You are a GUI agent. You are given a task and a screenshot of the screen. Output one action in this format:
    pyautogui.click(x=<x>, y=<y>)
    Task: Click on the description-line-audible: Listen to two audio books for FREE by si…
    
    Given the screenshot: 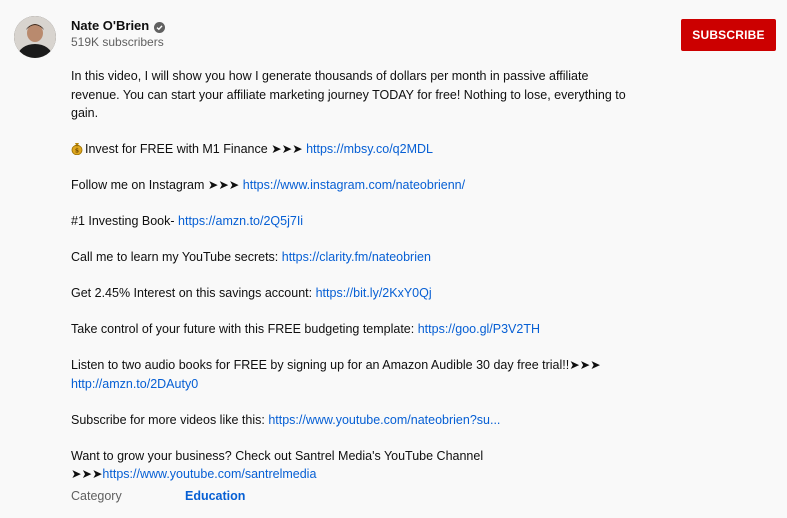 What is the action you would take?
    pyautogui.click(x=348, y=374)
    